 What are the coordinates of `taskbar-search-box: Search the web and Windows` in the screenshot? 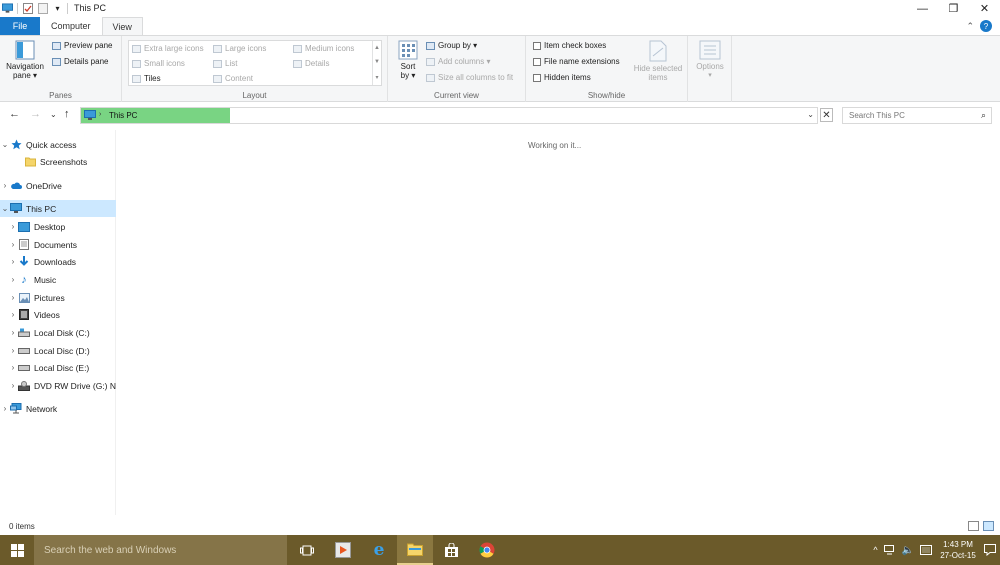 It's located at (160, 550).